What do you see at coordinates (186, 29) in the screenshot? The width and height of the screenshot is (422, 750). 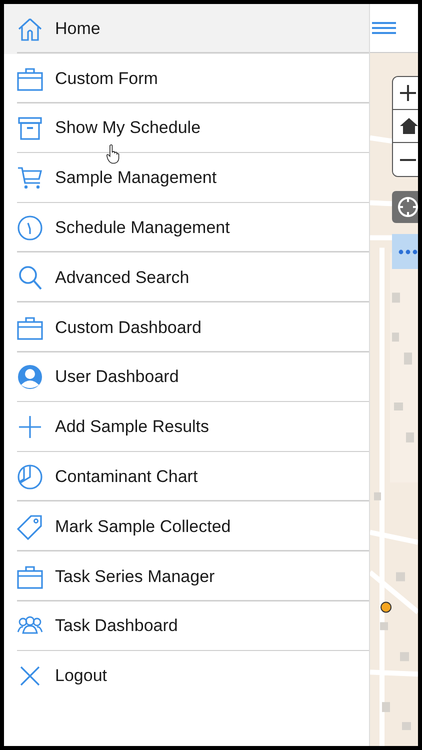 I see `menu-item: Home` at bounding box center [186, 29].